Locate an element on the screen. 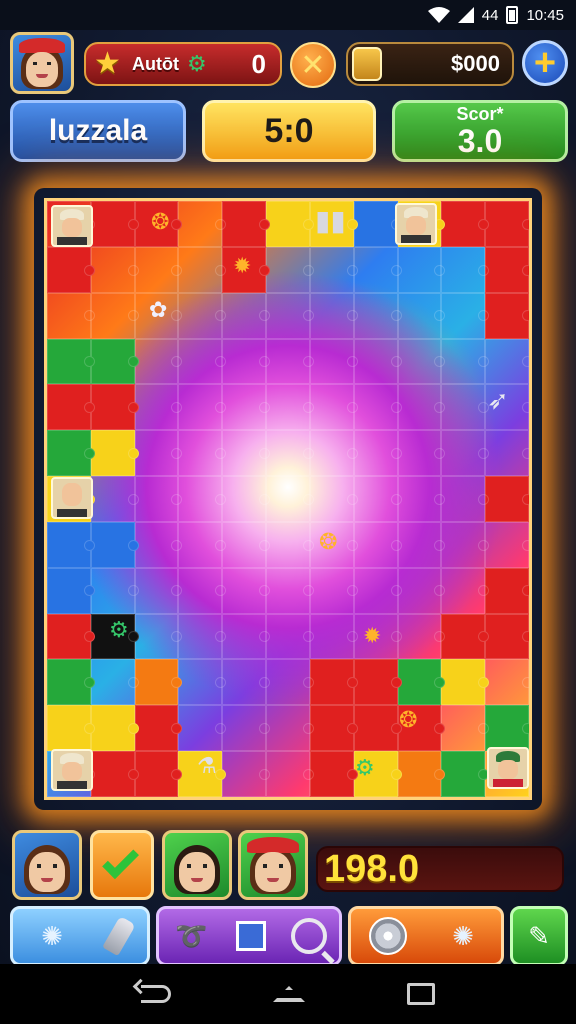  close-button: ✕ is located at coordinates (313, 65).